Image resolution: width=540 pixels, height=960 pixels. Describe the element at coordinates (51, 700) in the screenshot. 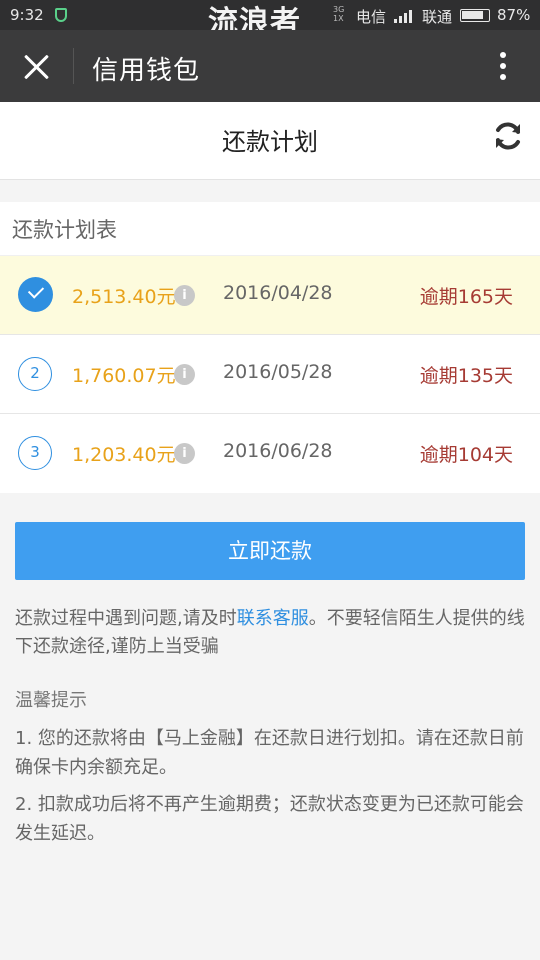

I see `tips-title: 温馨提示` at that location.